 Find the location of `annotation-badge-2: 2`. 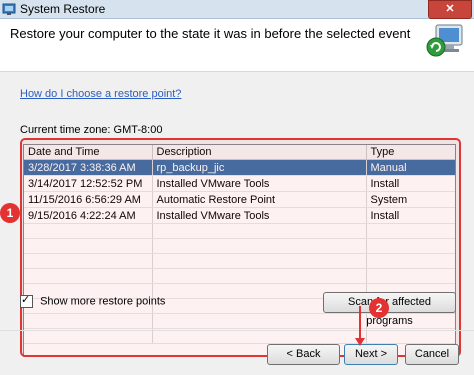

annotation-badge-2: 2 is located at coordinates (379, 308).